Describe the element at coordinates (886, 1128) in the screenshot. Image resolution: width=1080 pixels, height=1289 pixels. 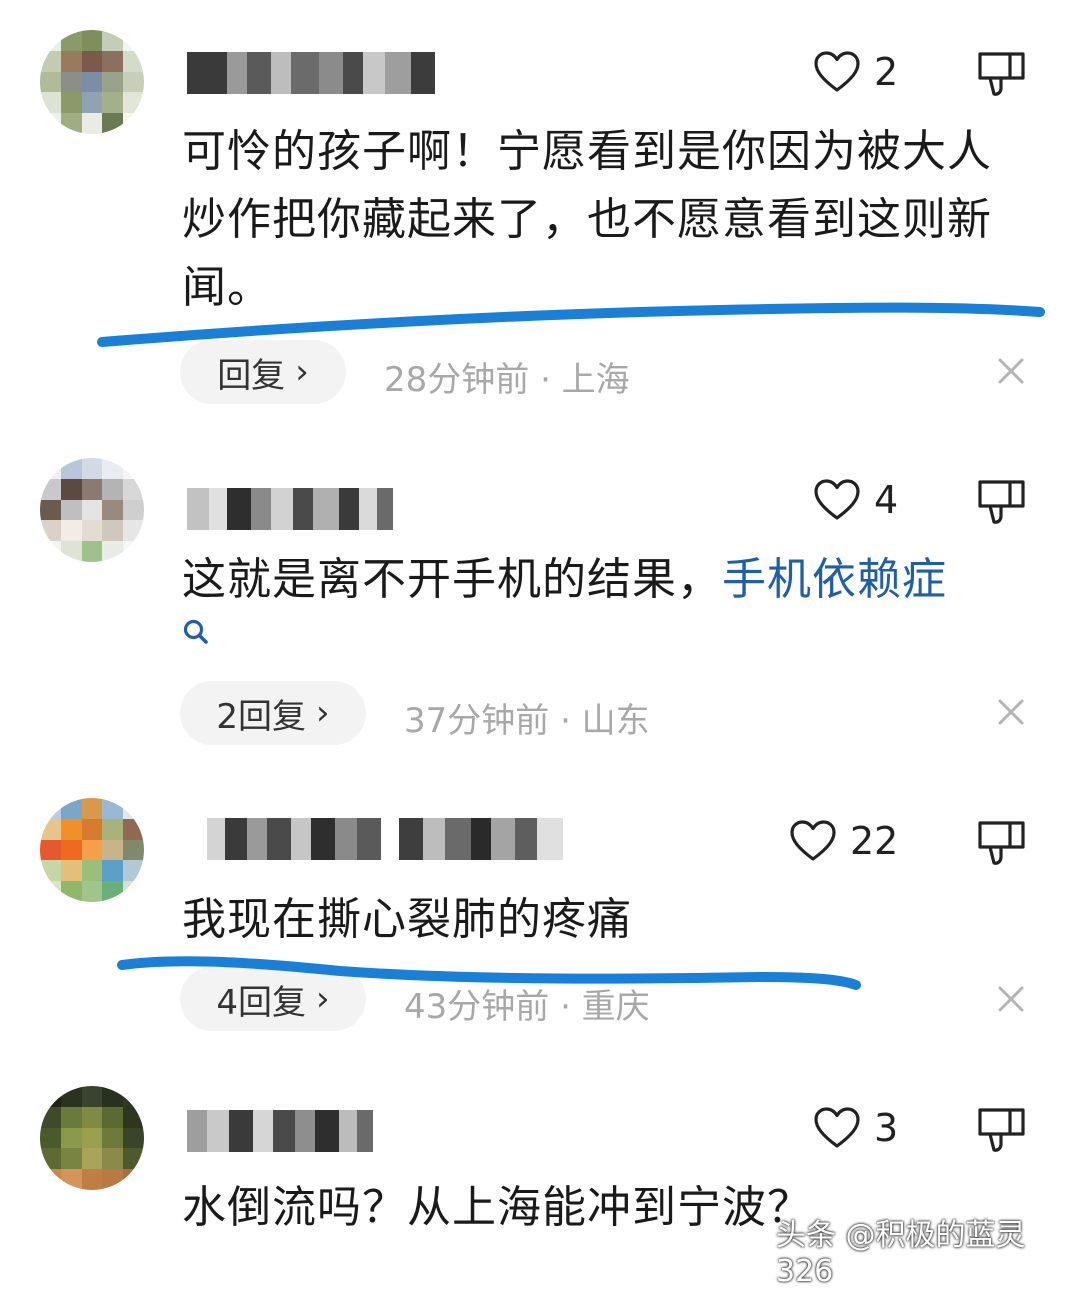
I see `like-count: 3` at that location.